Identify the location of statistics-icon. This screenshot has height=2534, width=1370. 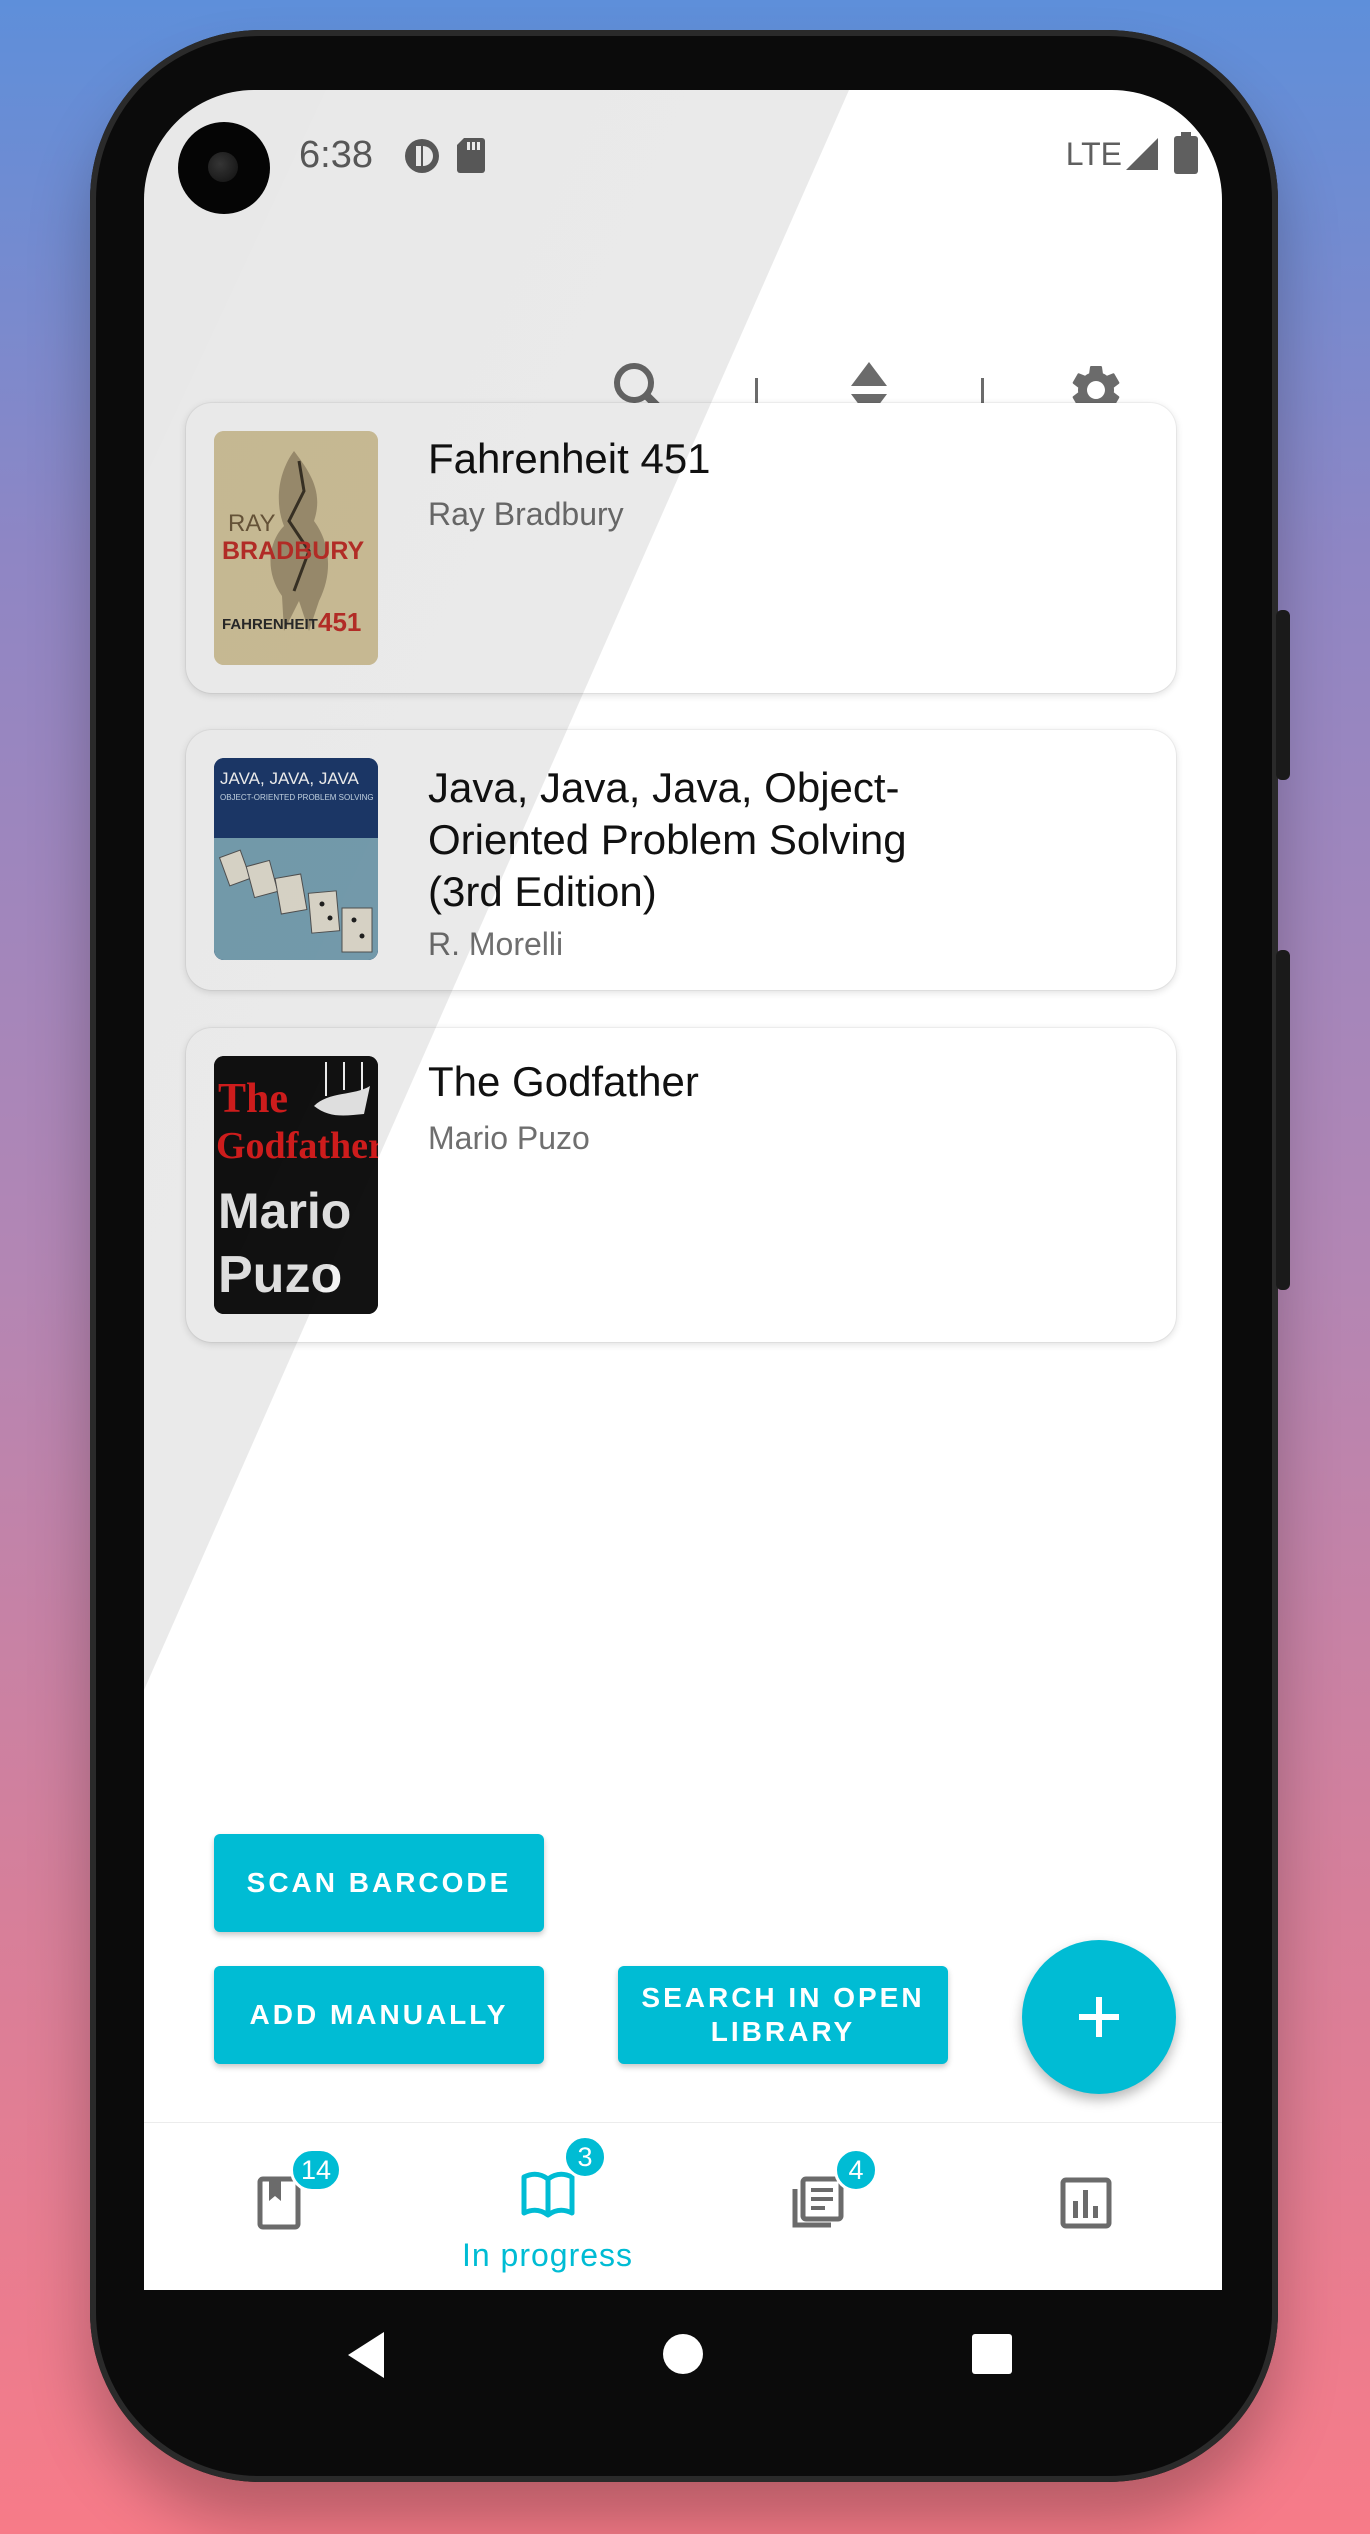
(1085, 2203).